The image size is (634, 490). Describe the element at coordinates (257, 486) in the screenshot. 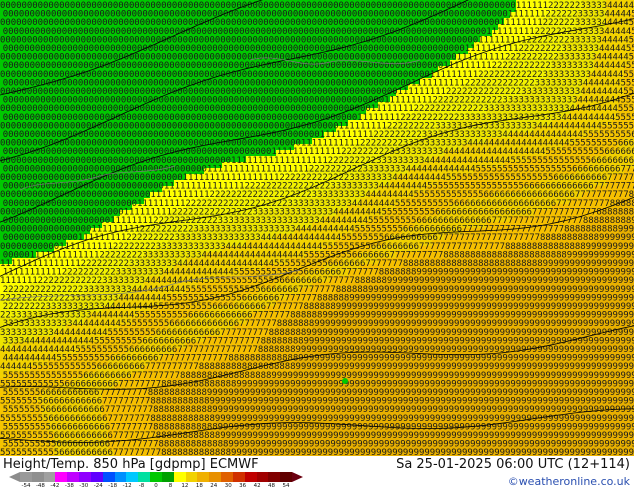

I see `colorbar-label: 42` at that location.